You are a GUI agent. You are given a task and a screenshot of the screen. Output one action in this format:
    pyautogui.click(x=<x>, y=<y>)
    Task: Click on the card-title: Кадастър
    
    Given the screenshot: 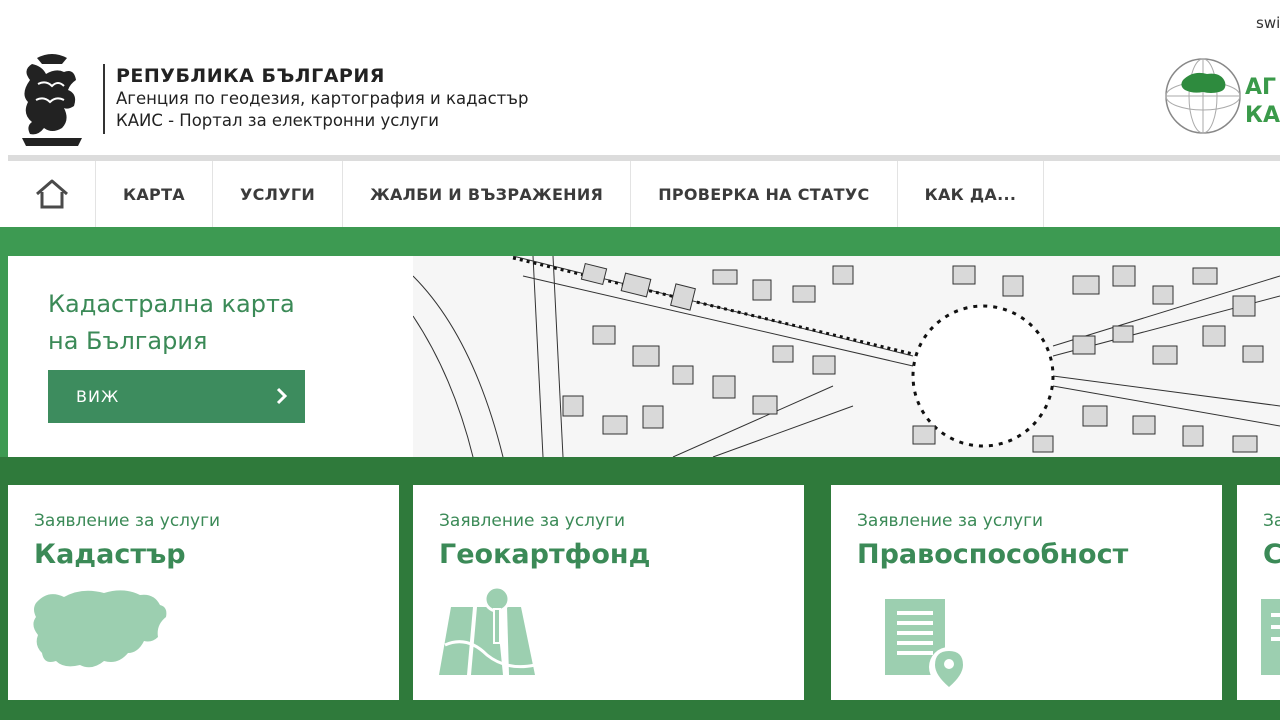 What is the action you would take?
    pyautogui.click(x=110, y=554)
    